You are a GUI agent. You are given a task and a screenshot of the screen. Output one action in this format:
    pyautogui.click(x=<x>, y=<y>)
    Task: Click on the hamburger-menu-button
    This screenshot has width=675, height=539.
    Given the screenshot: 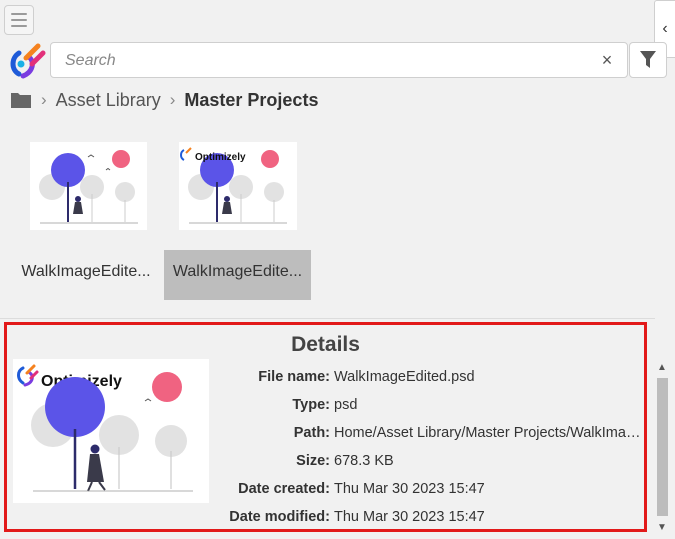 What is the action you would take?
    pyautogui.click(x=19, y=20)
    